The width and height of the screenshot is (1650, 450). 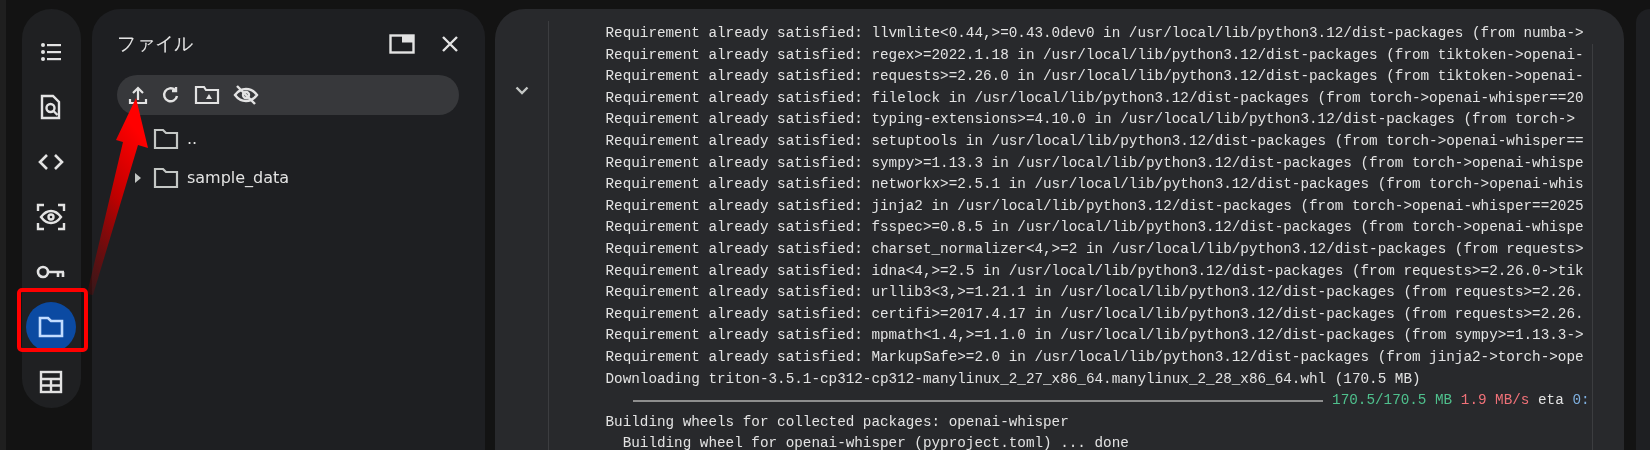 What do you see at coordinates (51, 217) in the screenshot?
I see `eye-frame-icon` at bounding box center [51, 217].